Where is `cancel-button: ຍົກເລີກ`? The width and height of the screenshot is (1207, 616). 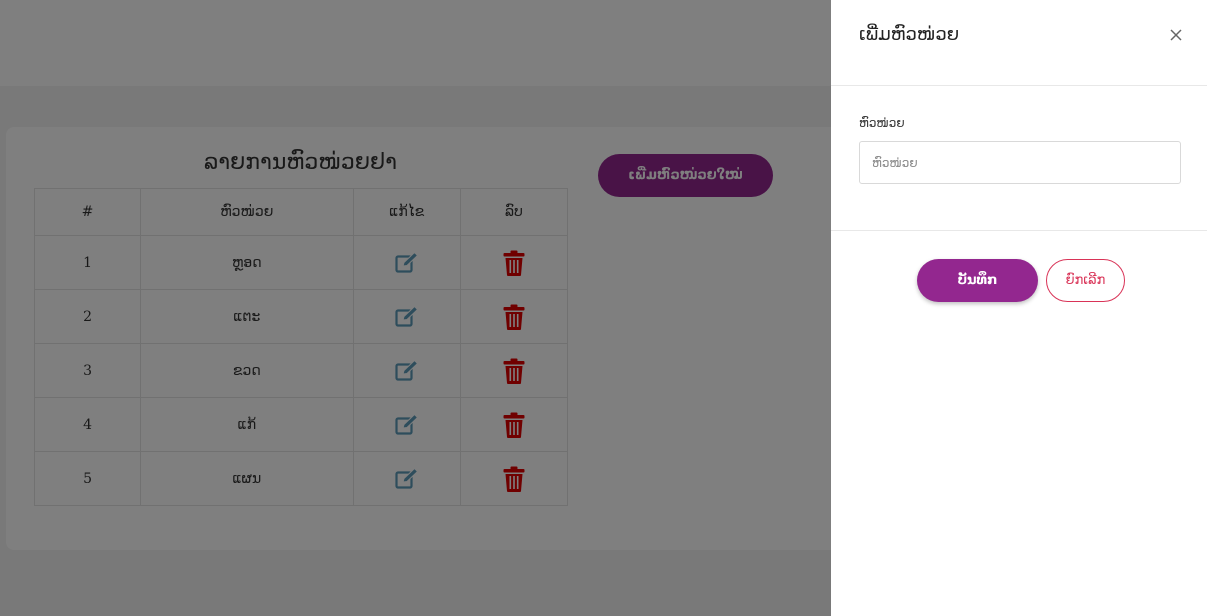 cancel-button: ຍົກເລີກ is located at coordinates (1085, 280).